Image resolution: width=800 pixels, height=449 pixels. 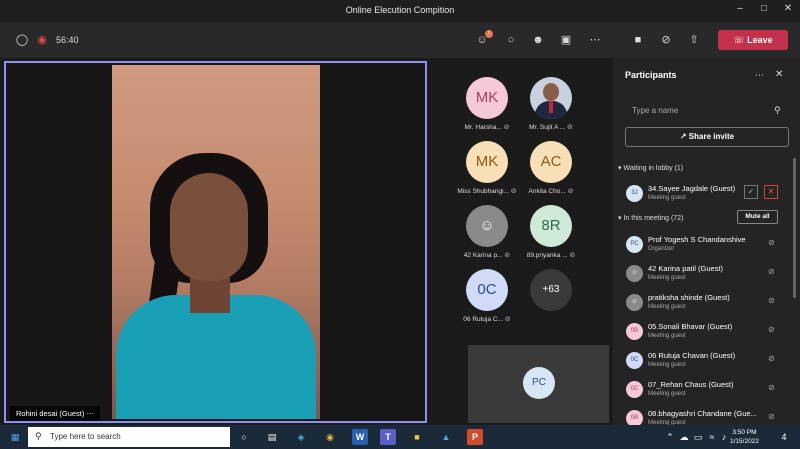 I want to click on maximize-icon: □, so click(x=764, y=8).